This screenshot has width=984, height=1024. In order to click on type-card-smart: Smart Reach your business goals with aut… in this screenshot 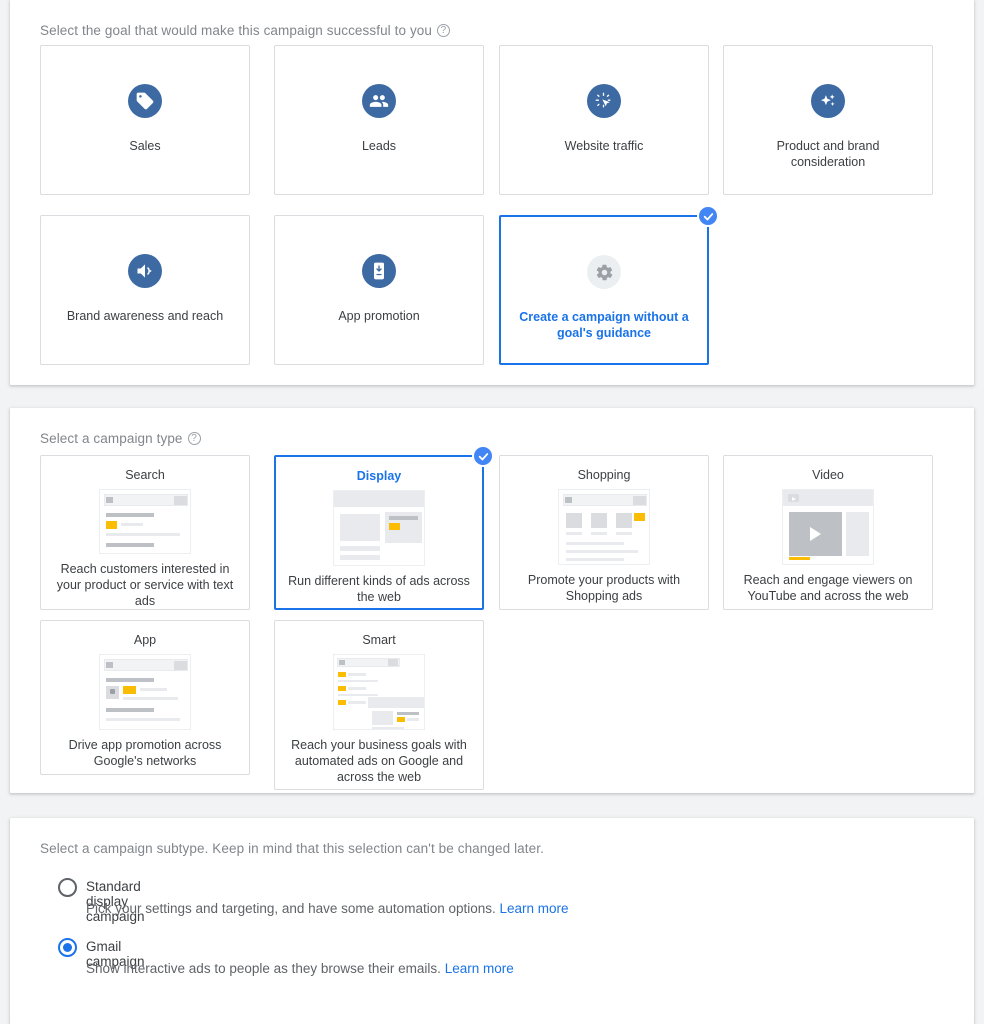, I will do `click(379, 705)`.